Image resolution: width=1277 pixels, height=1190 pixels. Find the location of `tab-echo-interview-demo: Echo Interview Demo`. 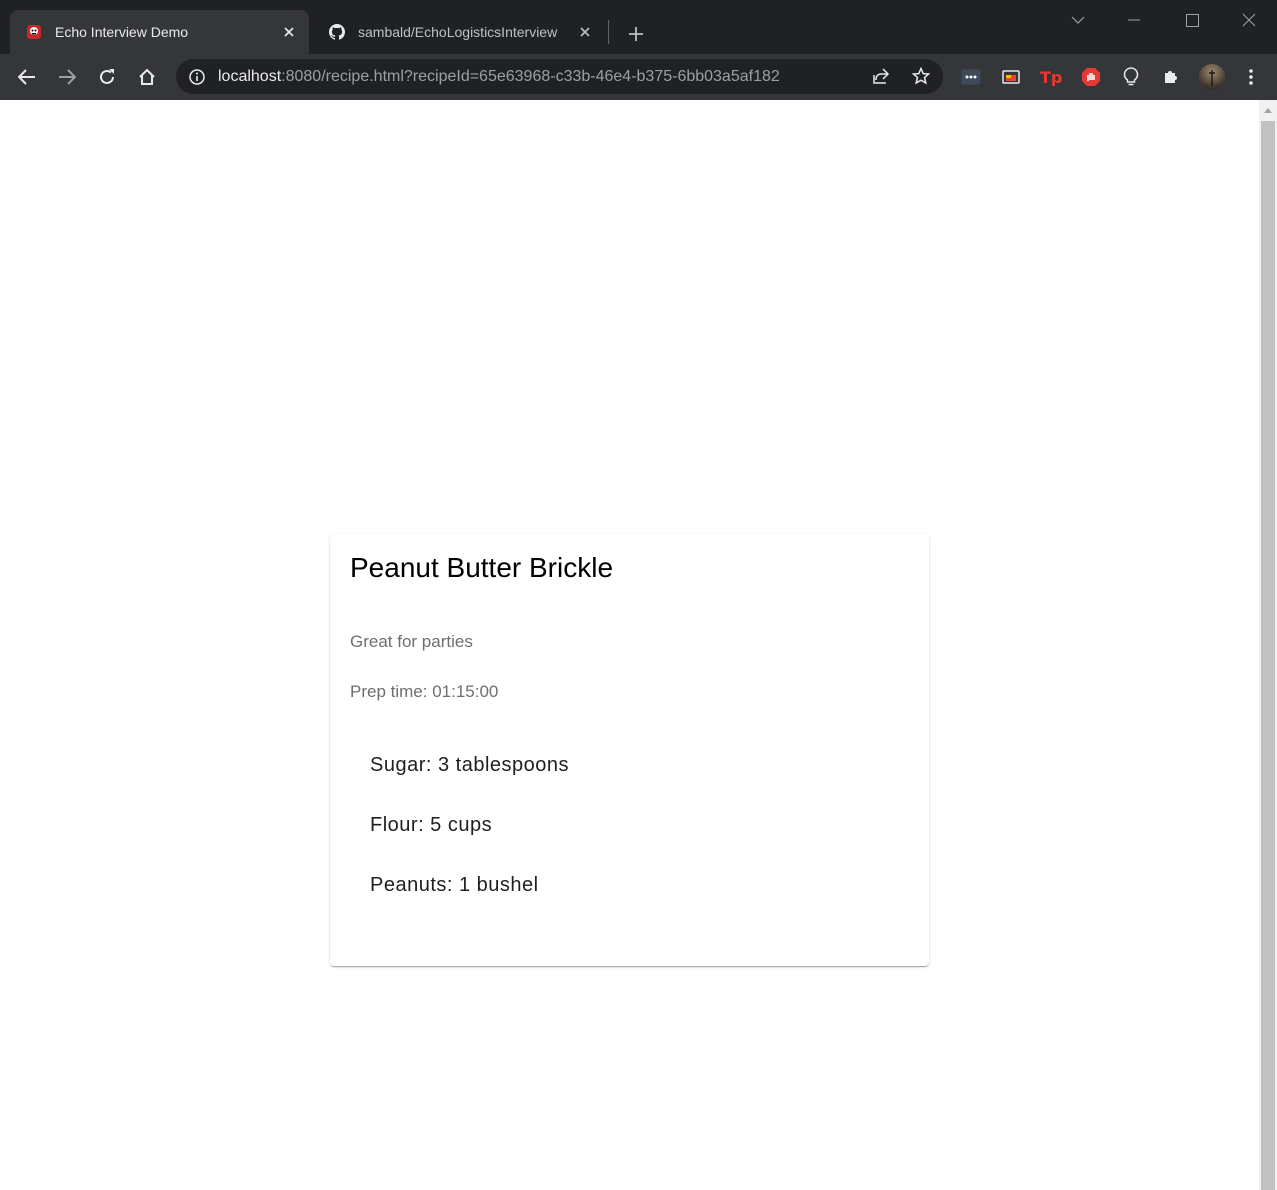

tab-echo-interview-demo: Echo Interview Demo is located at coordinates (159, 32).